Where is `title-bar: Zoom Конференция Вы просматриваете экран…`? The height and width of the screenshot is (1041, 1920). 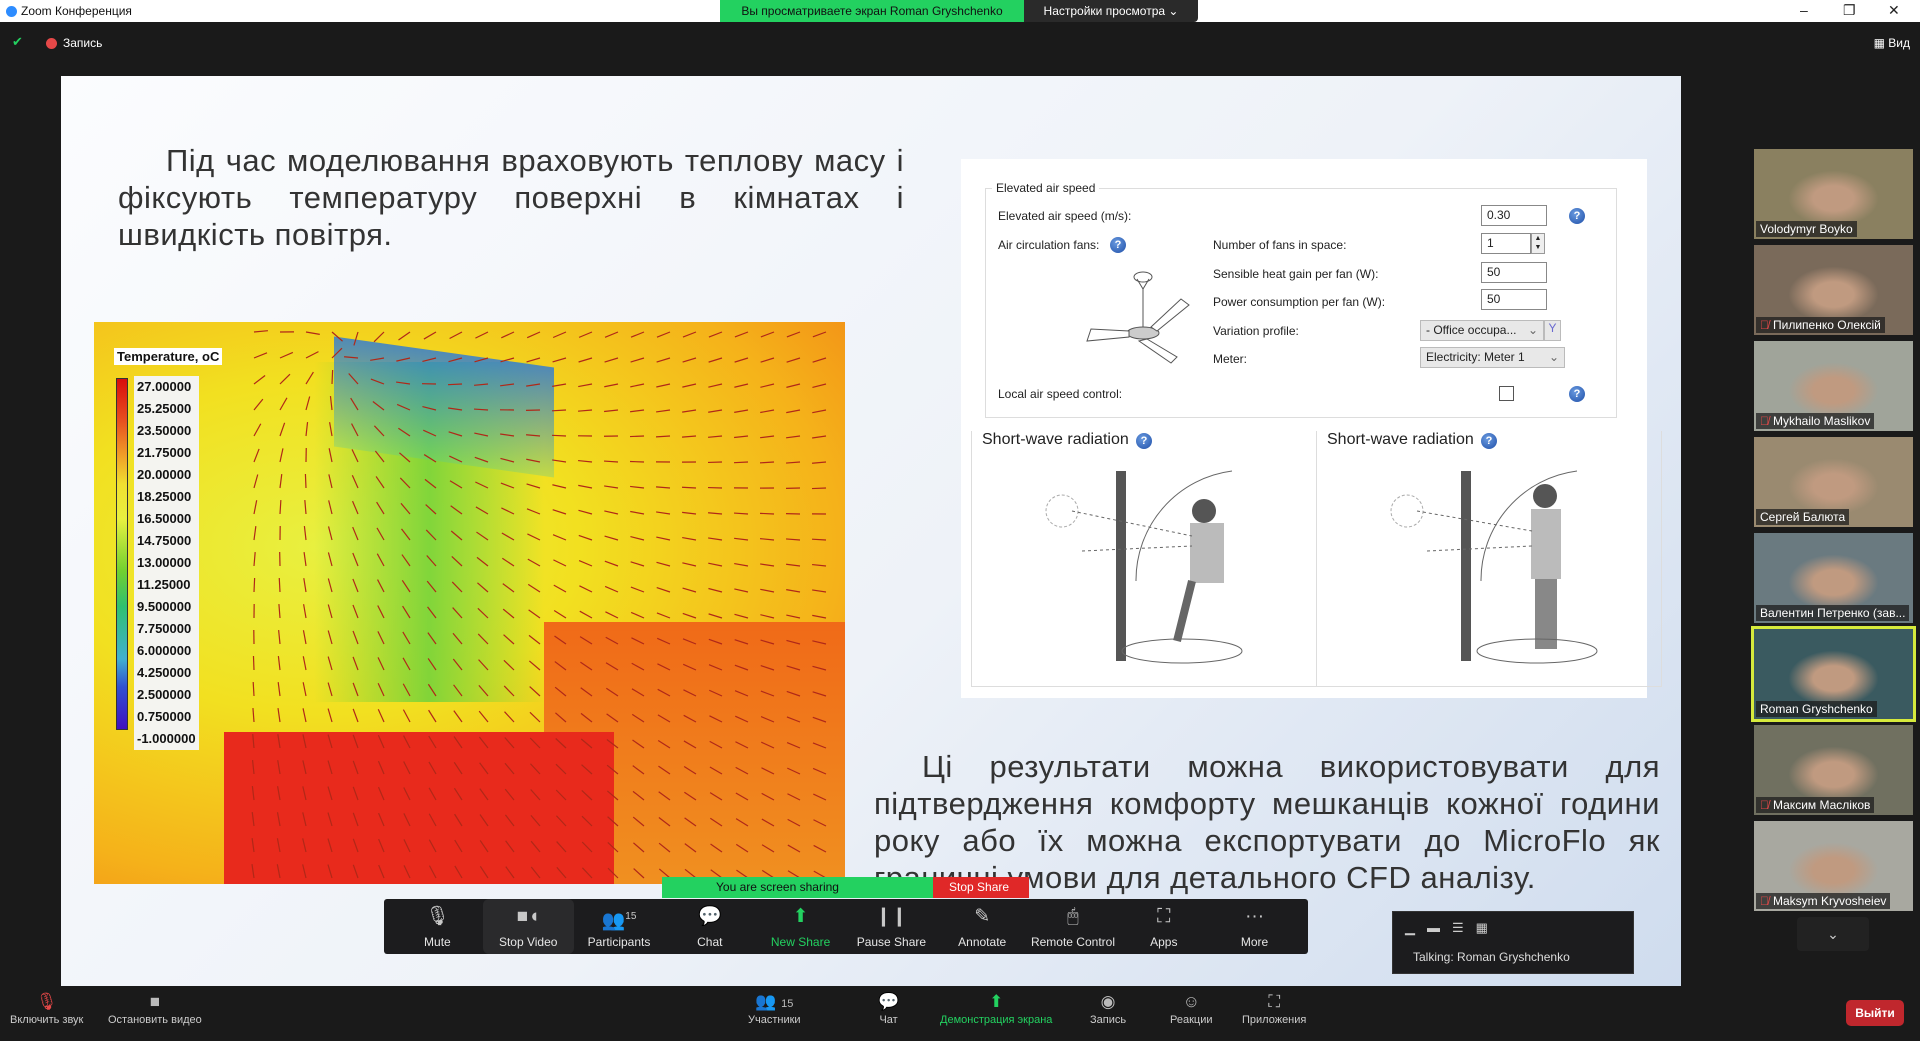 title-bar: Zoom Конференция Вы просматриваете экран… is located at coordinates (960, 11).